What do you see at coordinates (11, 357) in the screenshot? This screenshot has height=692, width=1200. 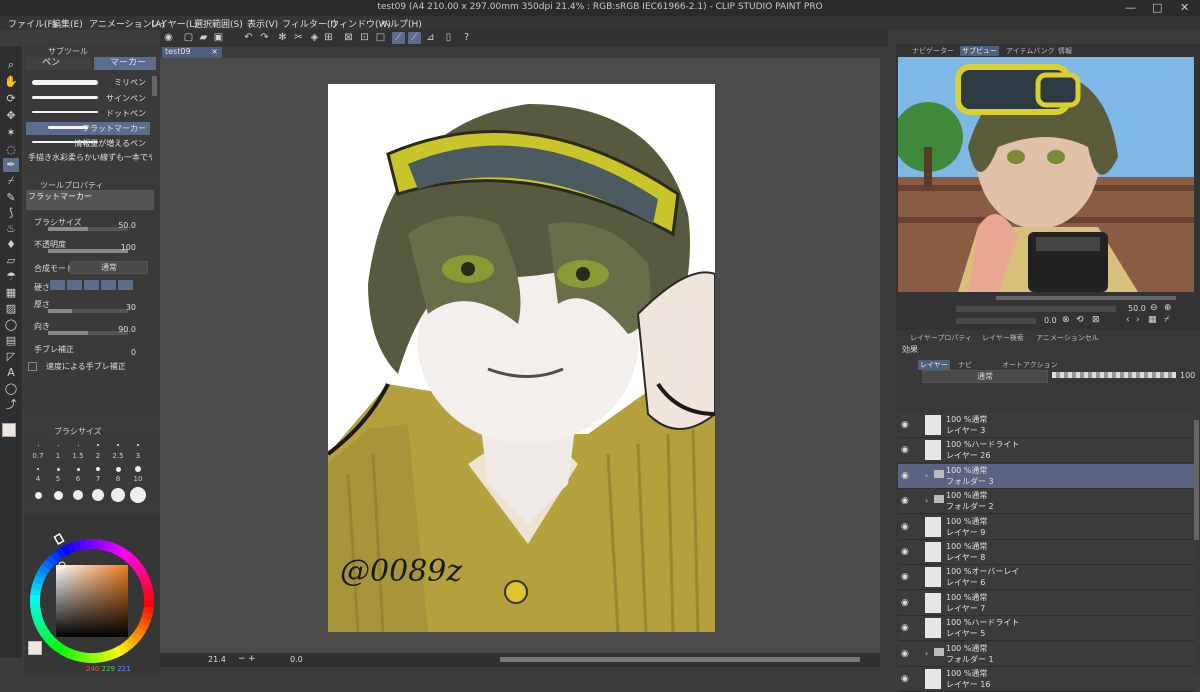 I see `ruler-icon: ◸` at bounding box center [11, 357].